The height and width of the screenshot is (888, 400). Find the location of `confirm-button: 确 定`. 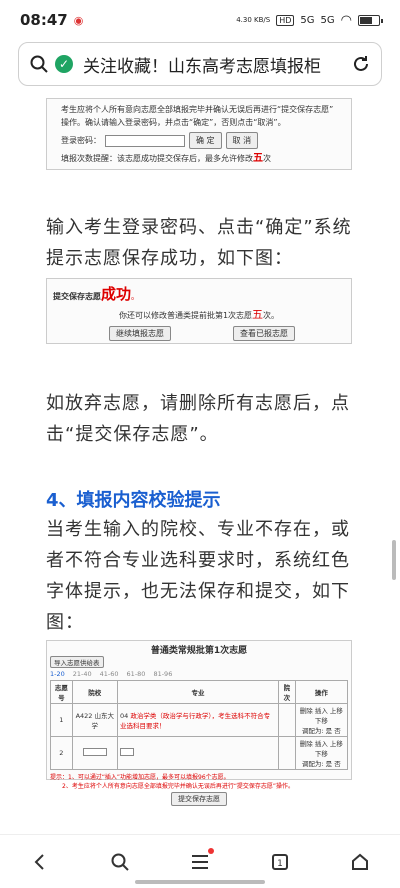

confirm-button: 确 定 is located at coordinates (205, 140).